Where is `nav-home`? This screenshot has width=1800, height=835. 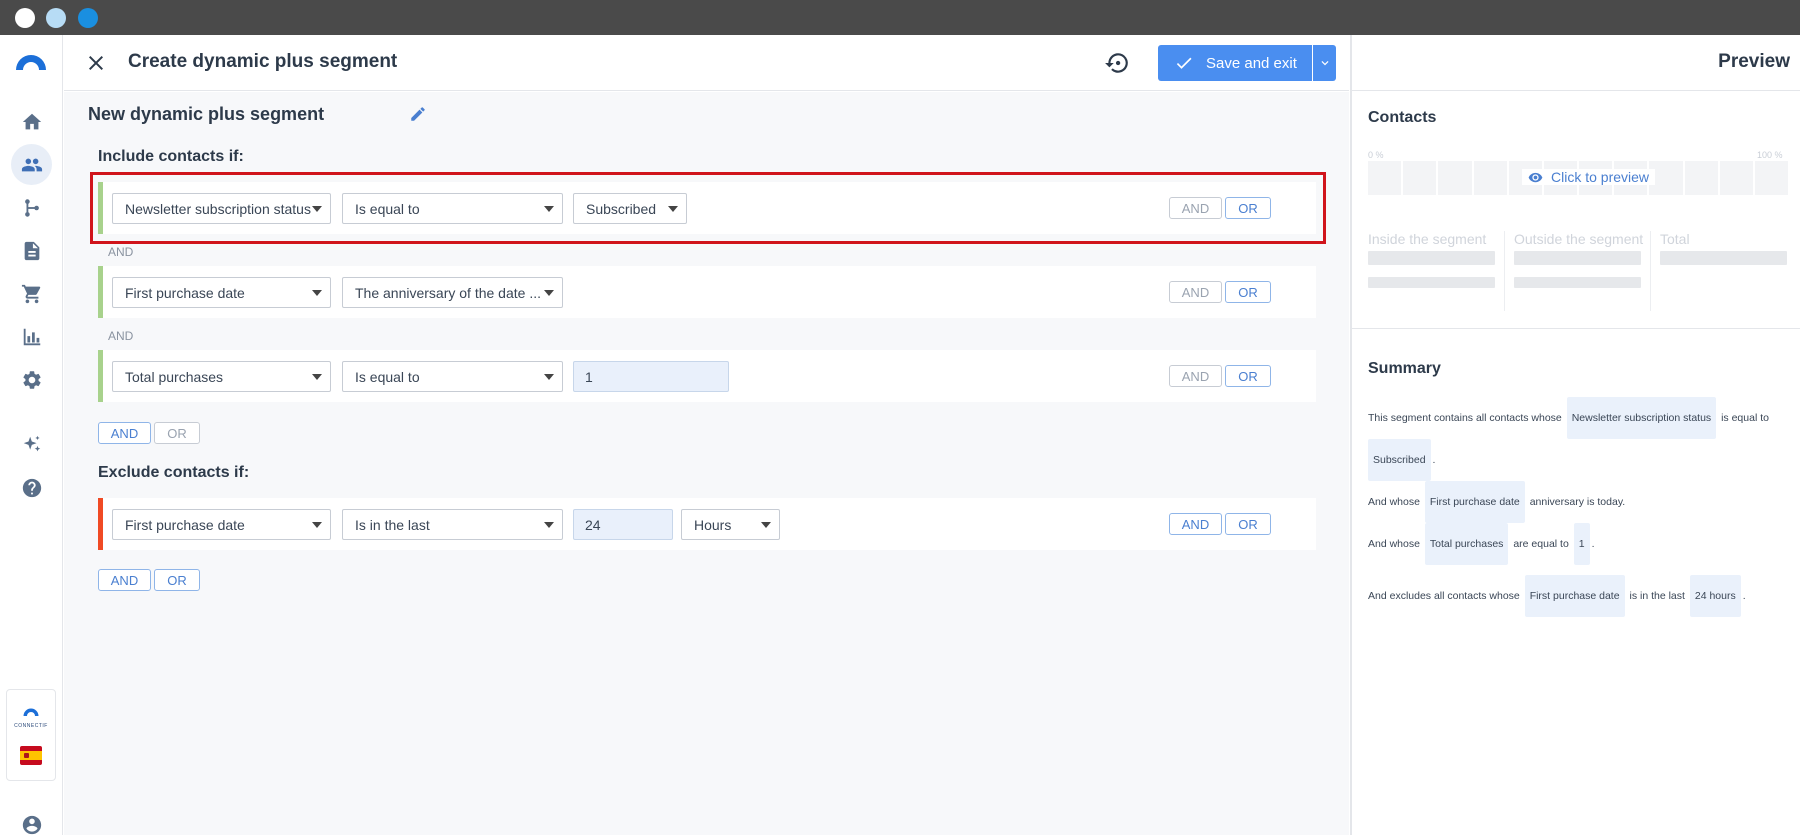 nav-home is located at coordinates (31, 121).